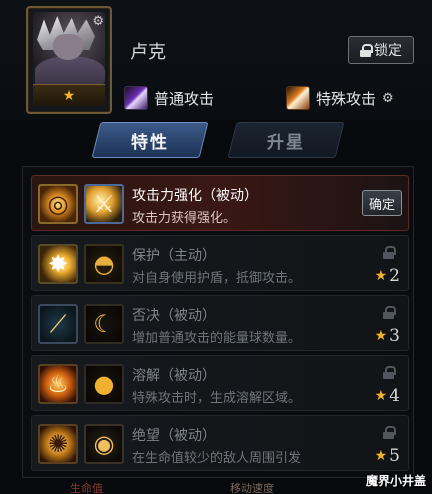 This screenshot has height=494, width=432. What do you see at coordinates (286, 140) in the screenshot?
I see `tab-star-upgrade: 升星` at bounding box center [286, 140].